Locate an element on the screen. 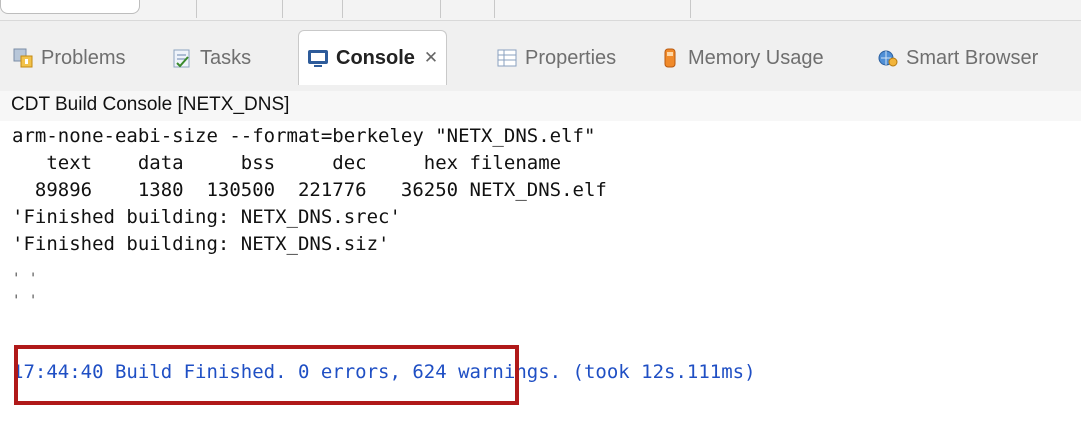 Image resolution: width=1081 pixels, height=437 pixels. tab-properties: Properties is located at coordinates (556, 58).